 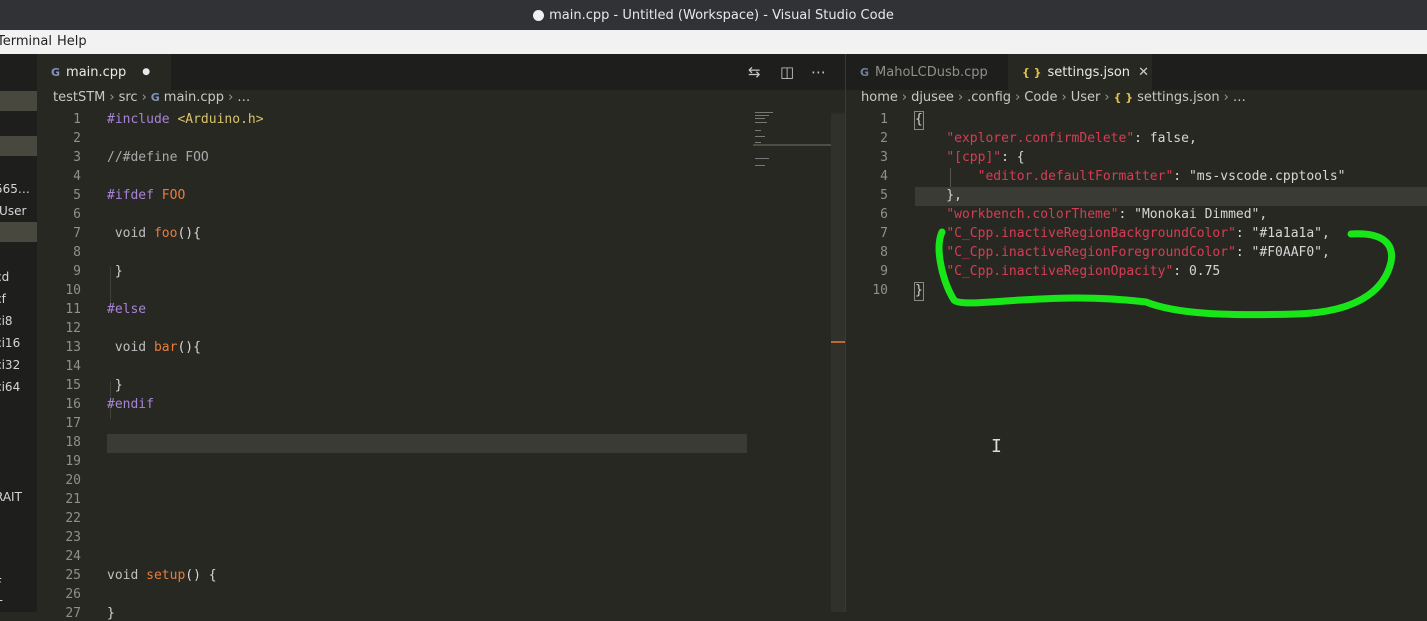 What do you see at coordinates (11, 497) in the screenshot?
I see `explorer-item: RAIT` at bounding box center [11, 497].